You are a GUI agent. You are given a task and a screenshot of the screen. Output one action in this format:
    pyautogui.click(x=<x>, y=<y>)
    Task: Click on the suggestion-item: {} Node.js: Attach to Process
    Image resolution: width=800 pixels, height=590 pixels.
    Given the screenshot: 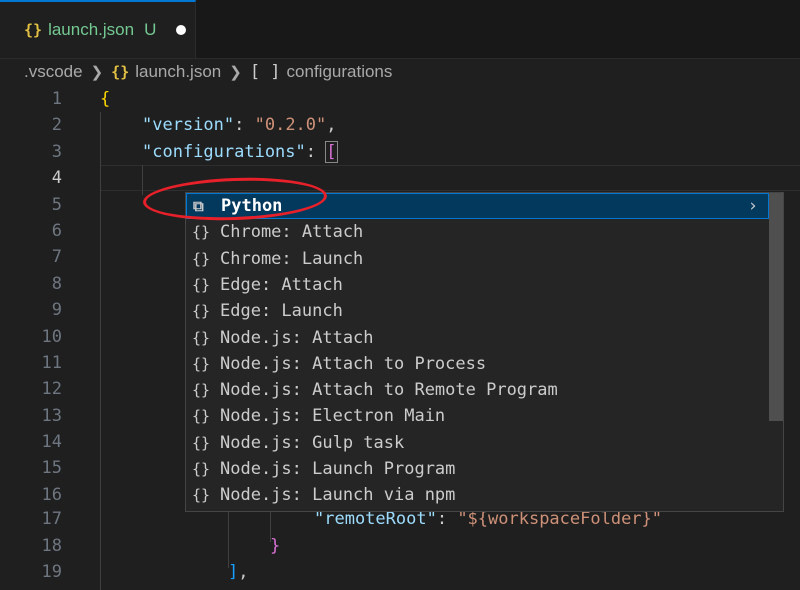 What is the action you would take?
    pyautogui.click(x=477, y=364)
    